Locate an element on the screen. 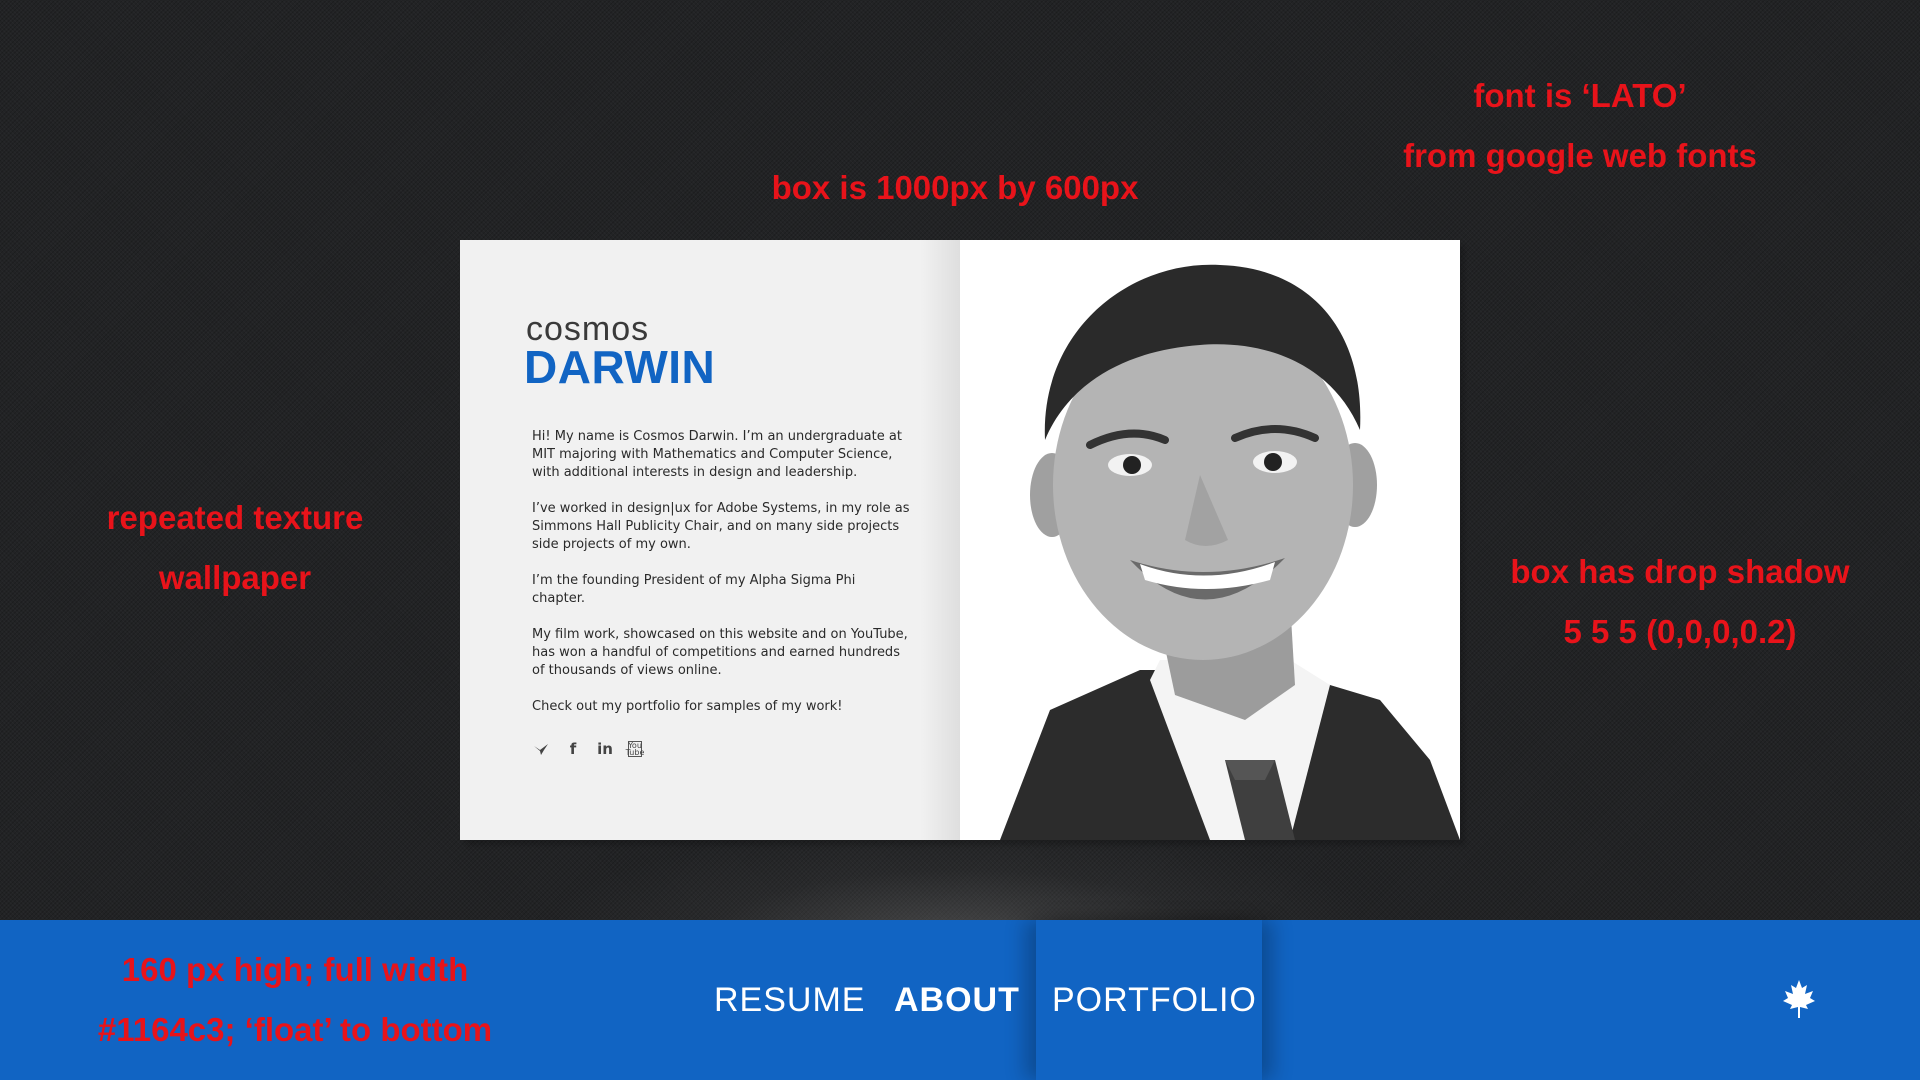 This screenshot has height=1080, width=1920. annotation-shadow-line1: box has drop shadow is located at coordinates (1680, 571).